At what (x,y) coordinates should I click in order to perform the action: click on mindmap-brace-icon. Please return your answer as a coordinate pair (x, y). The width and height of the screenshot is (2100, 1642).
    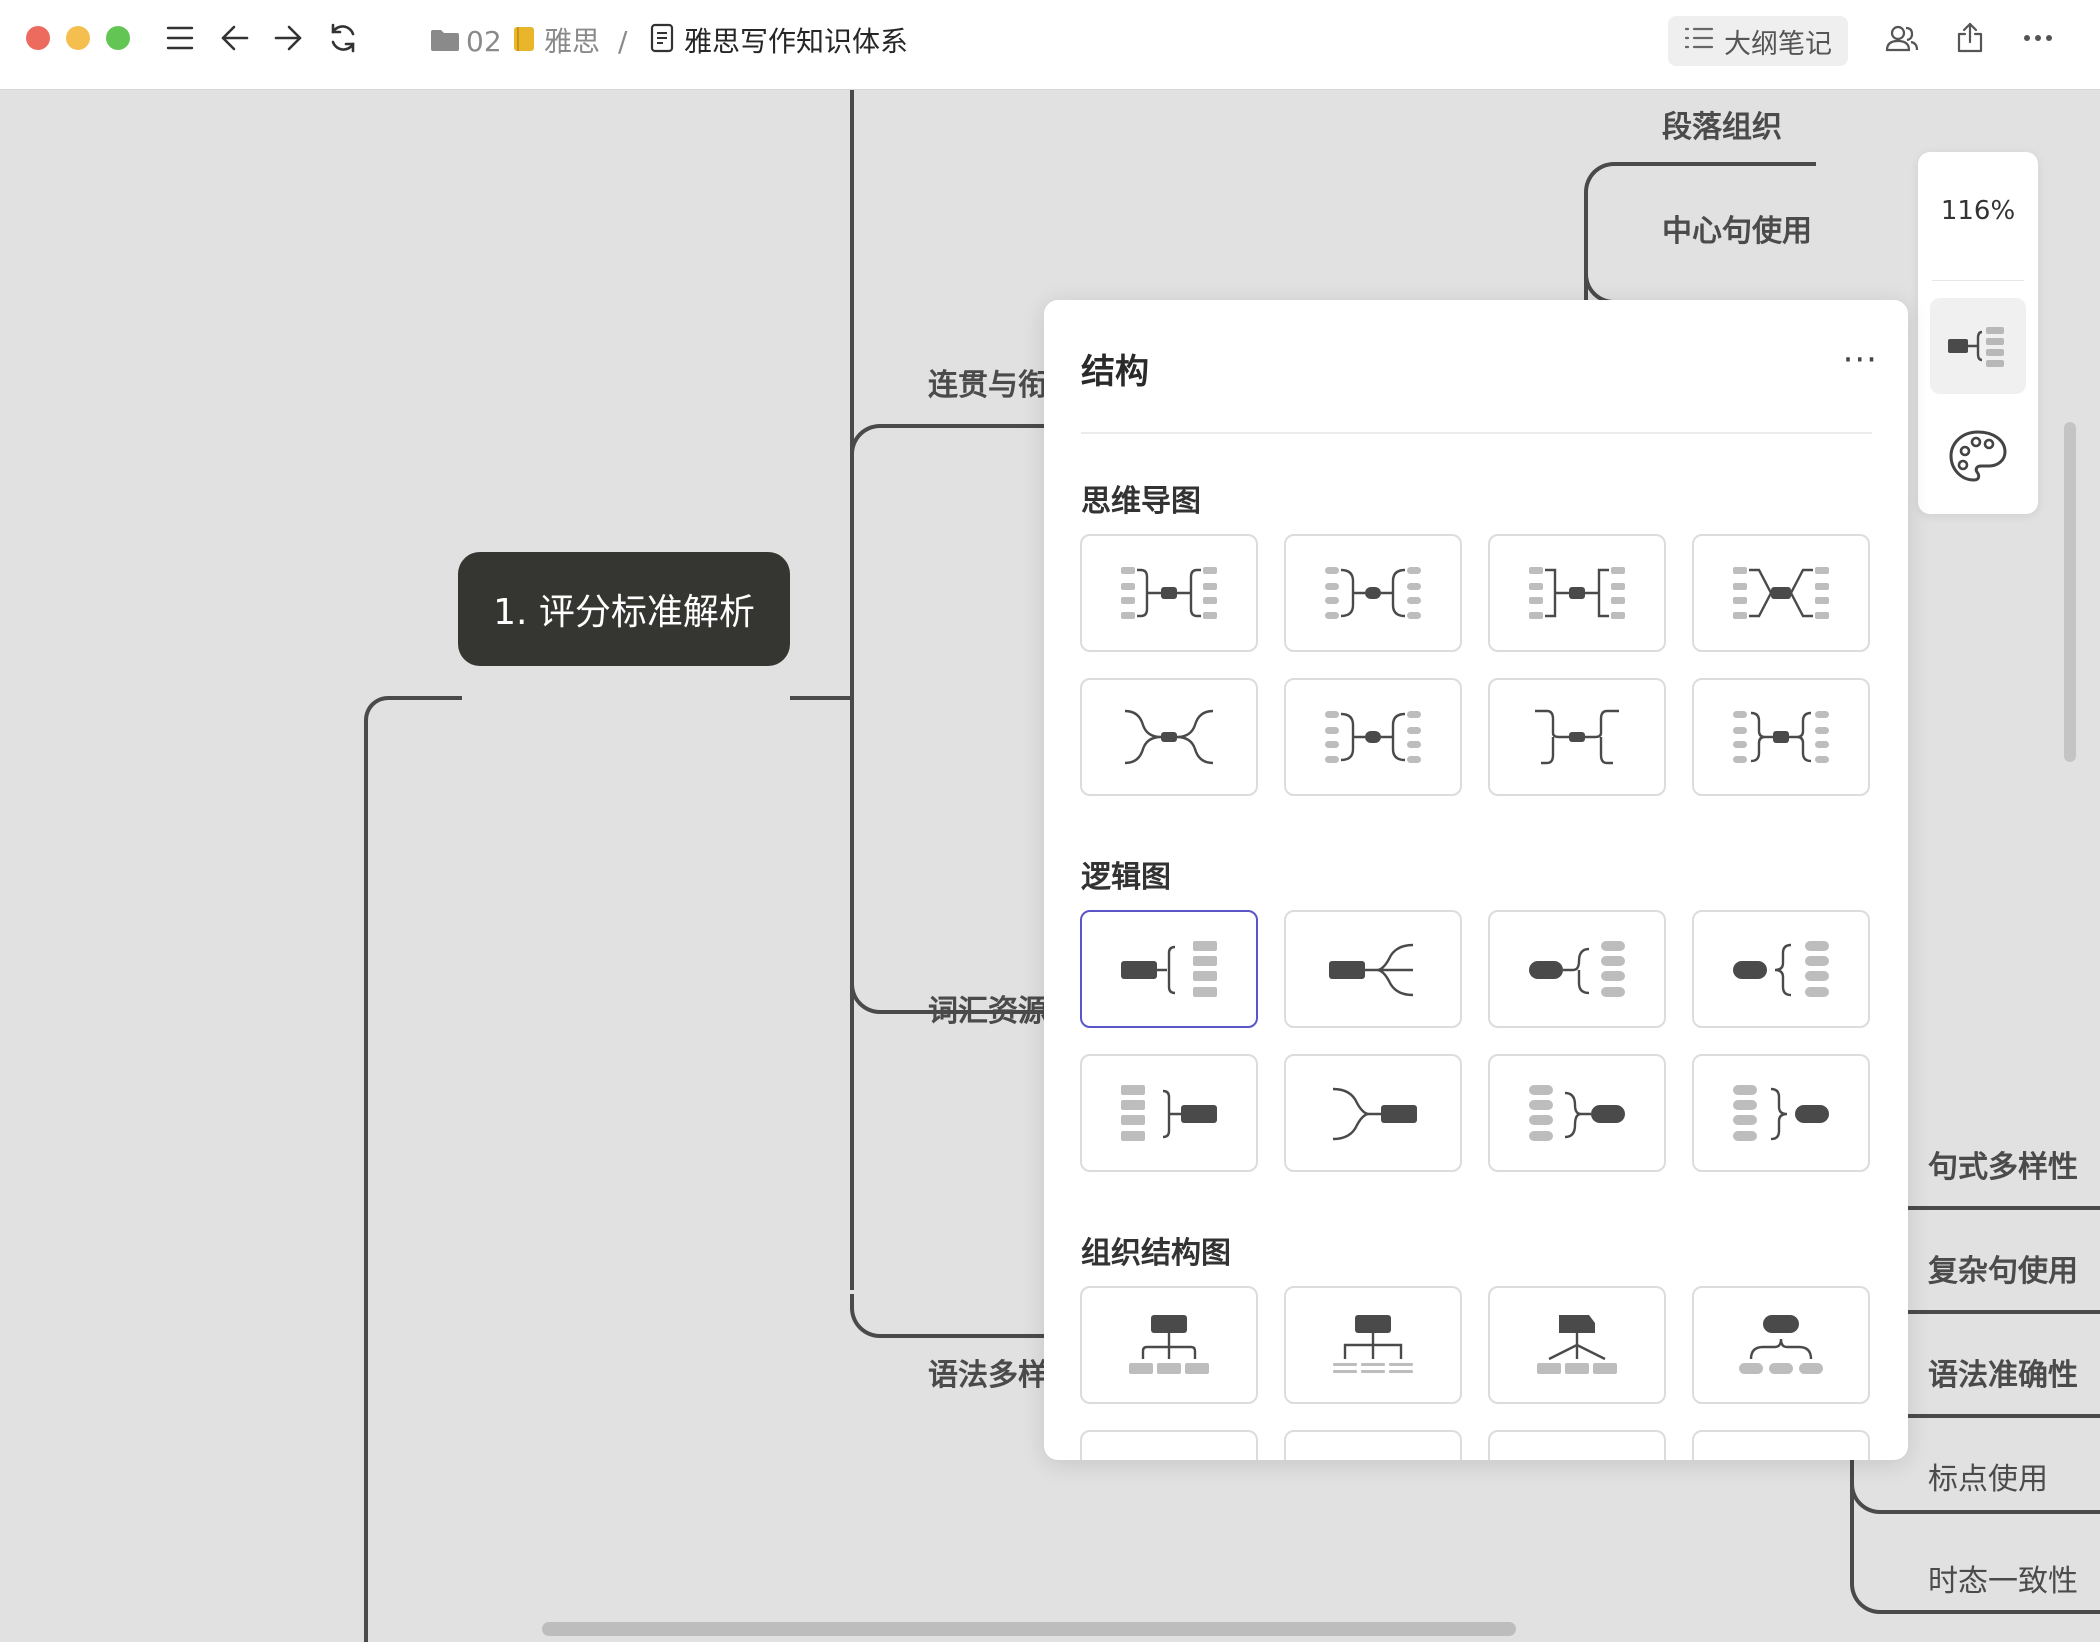
    Looking at the image, I should click on (1781, 737).